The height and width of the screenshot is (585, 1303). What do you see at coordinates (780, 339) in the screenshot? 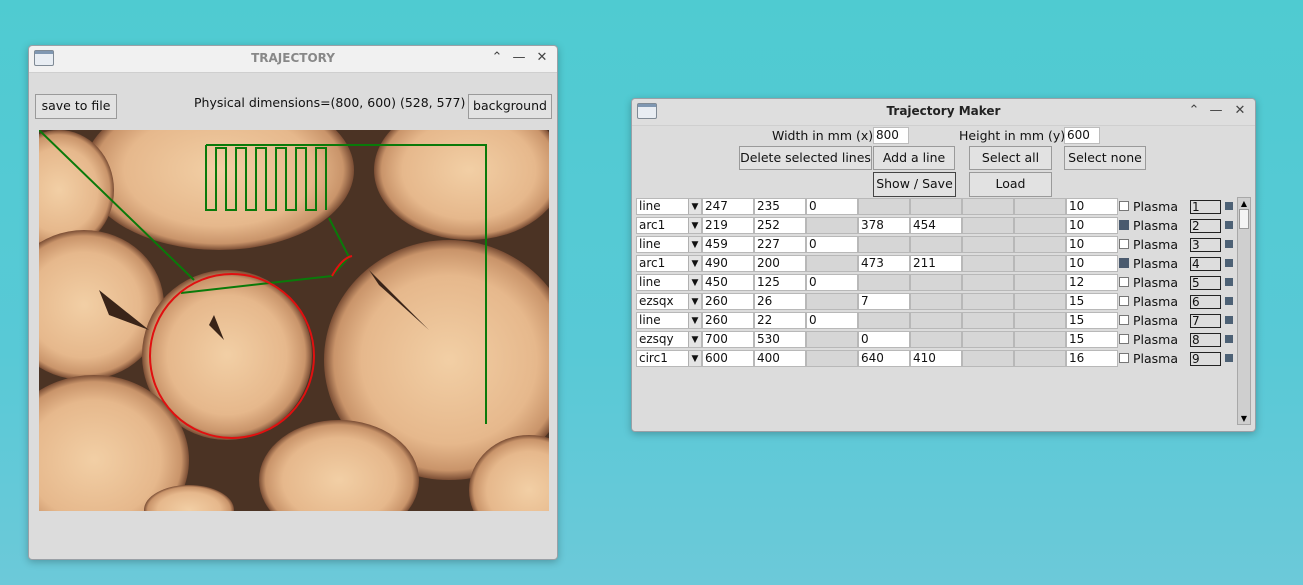
I see `coordinate-input: 530` at bounding box center [780, 339].